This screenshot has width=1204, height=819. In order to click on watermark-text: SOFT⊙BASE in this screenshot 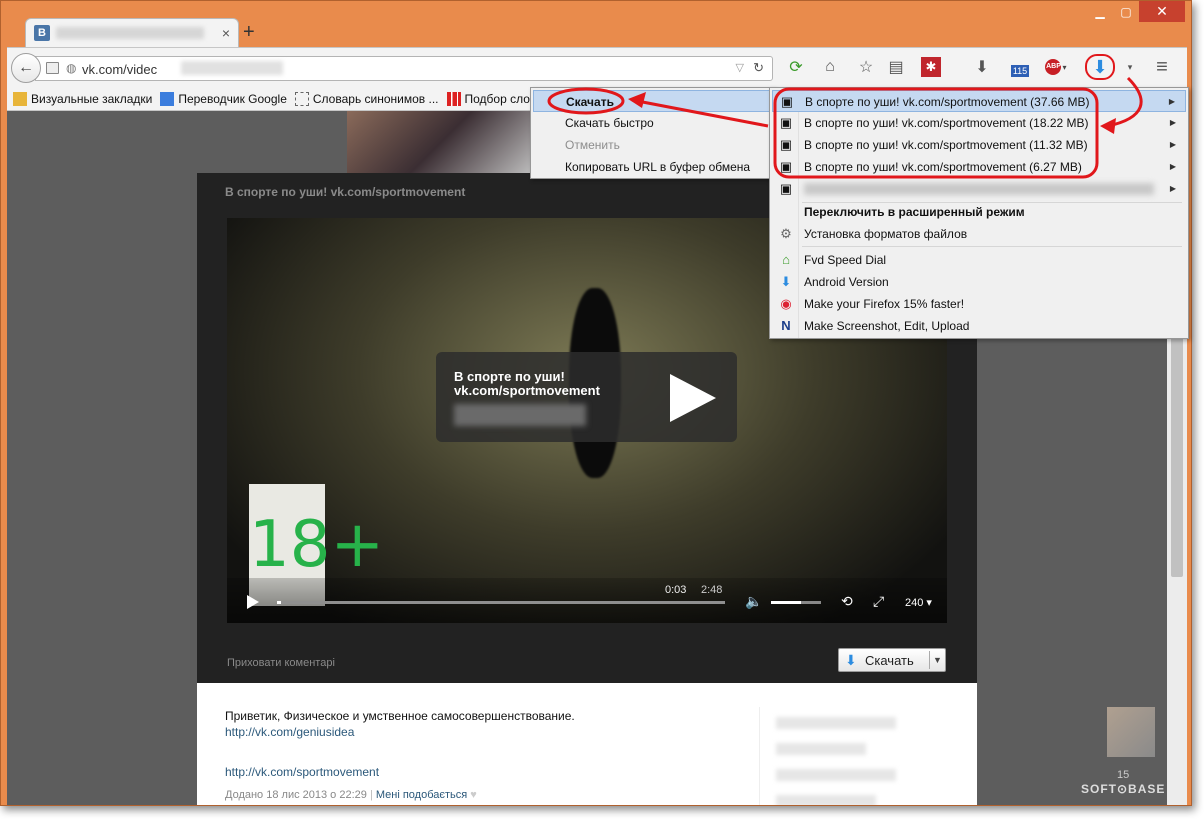, I will do `click(1123, 789)`.